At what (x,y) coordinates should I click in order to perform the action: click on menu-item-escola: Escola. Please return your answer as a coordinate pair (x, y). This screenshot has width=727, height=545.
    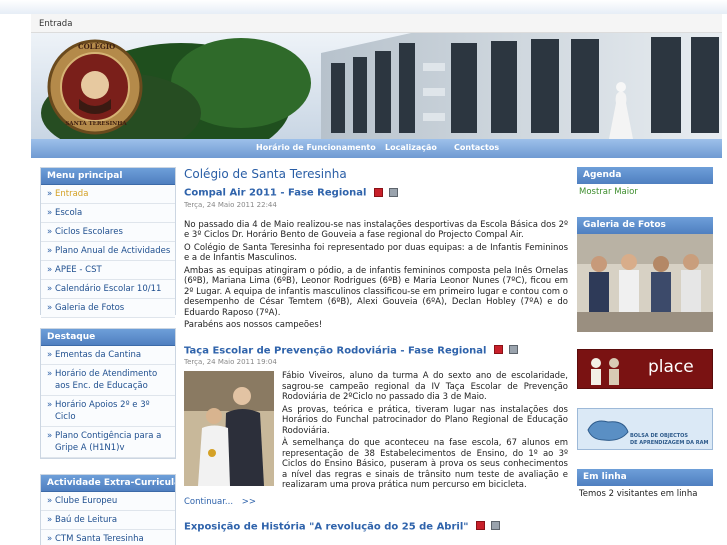
    Looking at the image, I should click on (108, 213).